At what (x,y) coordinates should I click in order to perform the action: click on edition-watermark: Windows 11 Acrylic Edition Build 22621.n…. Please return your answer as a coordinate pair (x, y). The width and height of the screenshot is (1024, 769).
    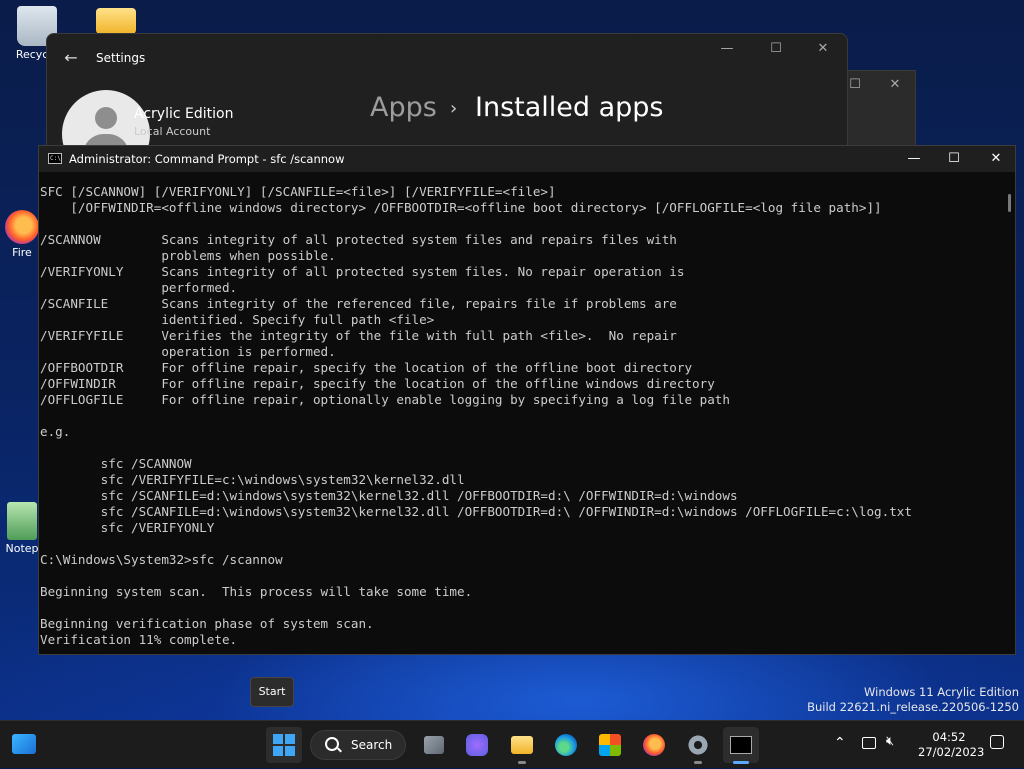
    Looking at the image, I should click on (913, 700).